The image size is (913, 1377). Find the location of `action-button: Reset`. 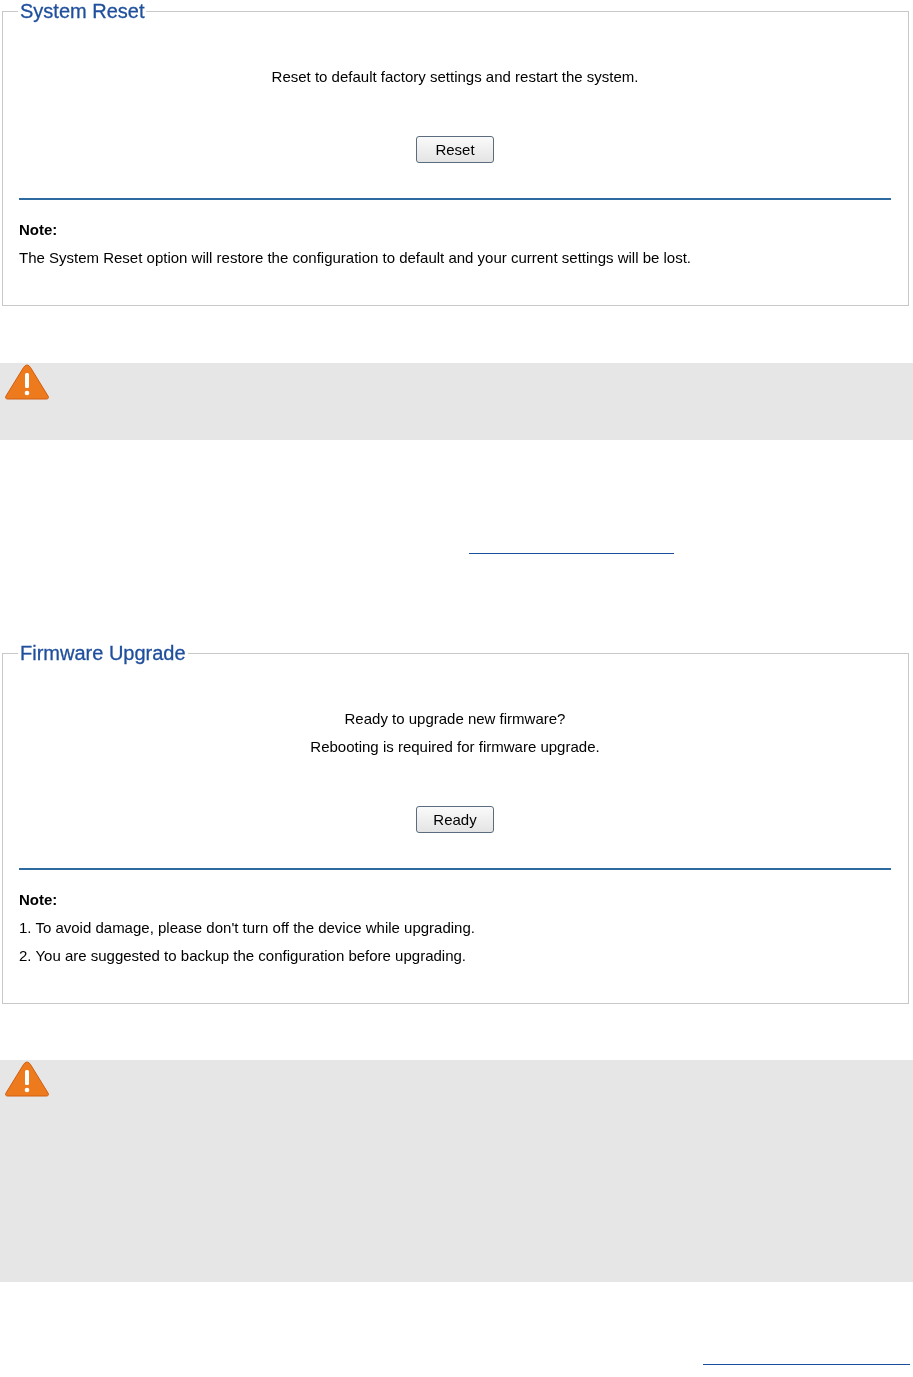

action-button: Reset is located at coordinates (455, 149).